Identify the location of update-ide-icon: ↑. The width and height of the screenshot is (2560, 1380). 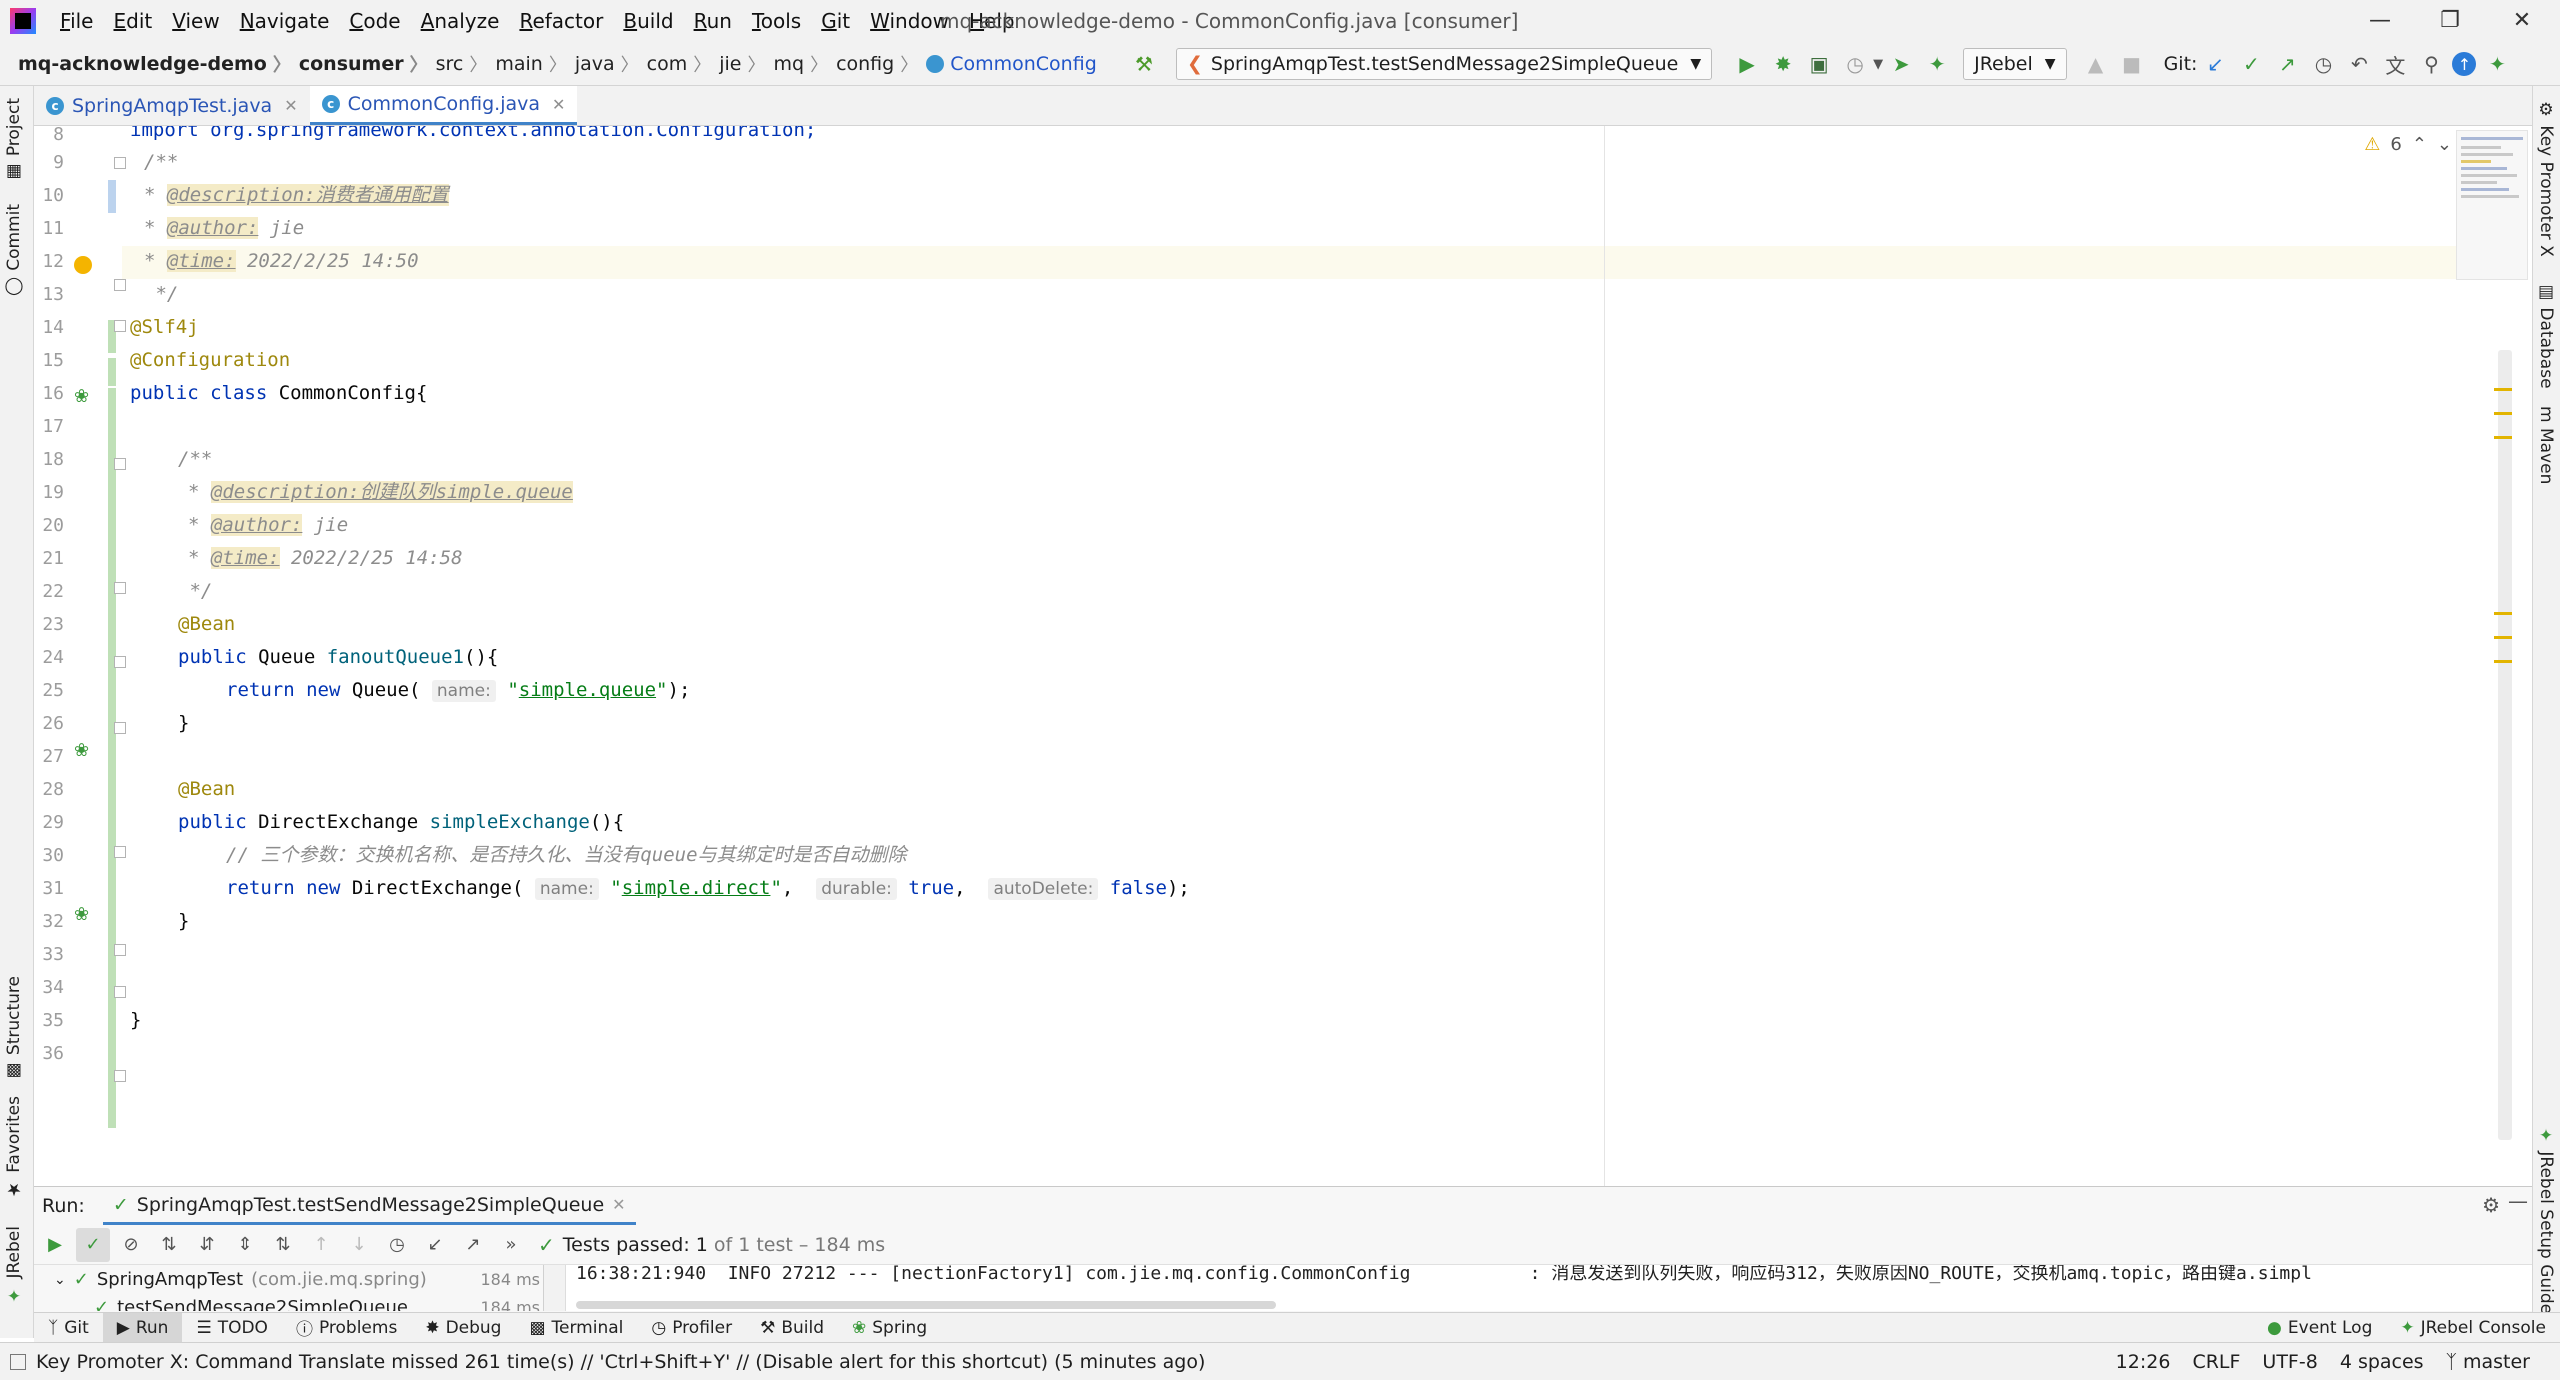
(2464, 64).